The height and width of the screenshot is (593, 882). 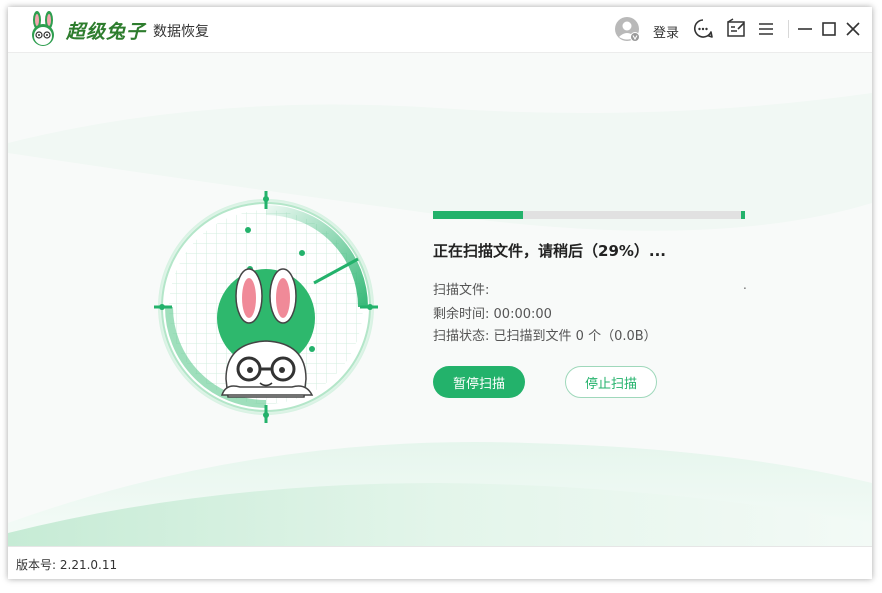 What do you see at coordinates (522, 314) in the screenshot?
I see `remaining-time-value: 00:00:00` at bounding box center [522, 314].